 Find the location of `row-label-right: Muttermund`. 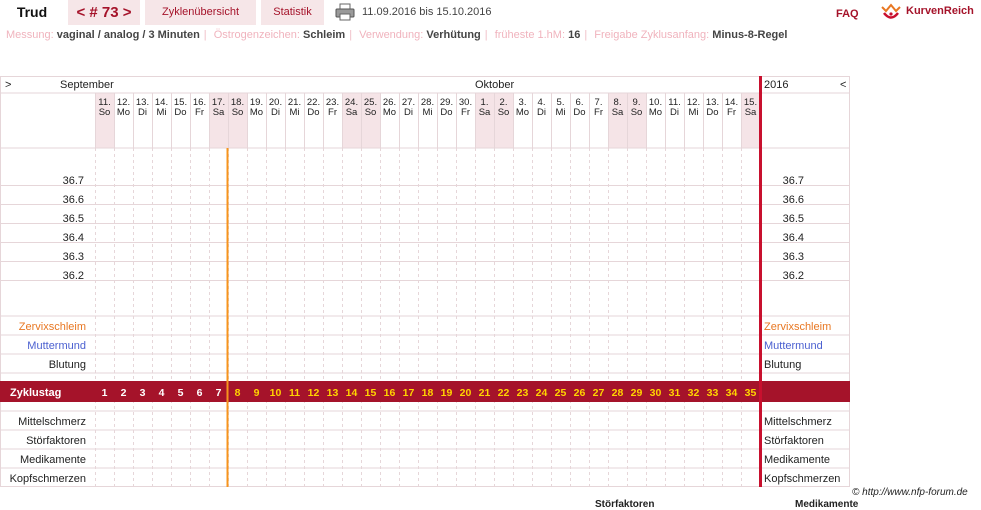

row-label-right: Muttermund is located at coordinates (793, 346).